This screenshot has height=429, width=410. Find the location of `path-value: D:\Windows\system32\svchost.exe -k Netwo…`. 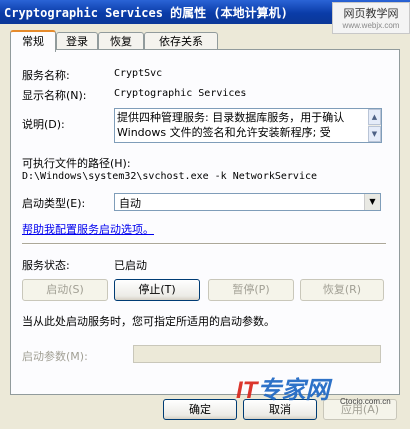

path-value: D:\Windows\system32\svchost.exe -k Netwo… is located at coordinates (170, 176).